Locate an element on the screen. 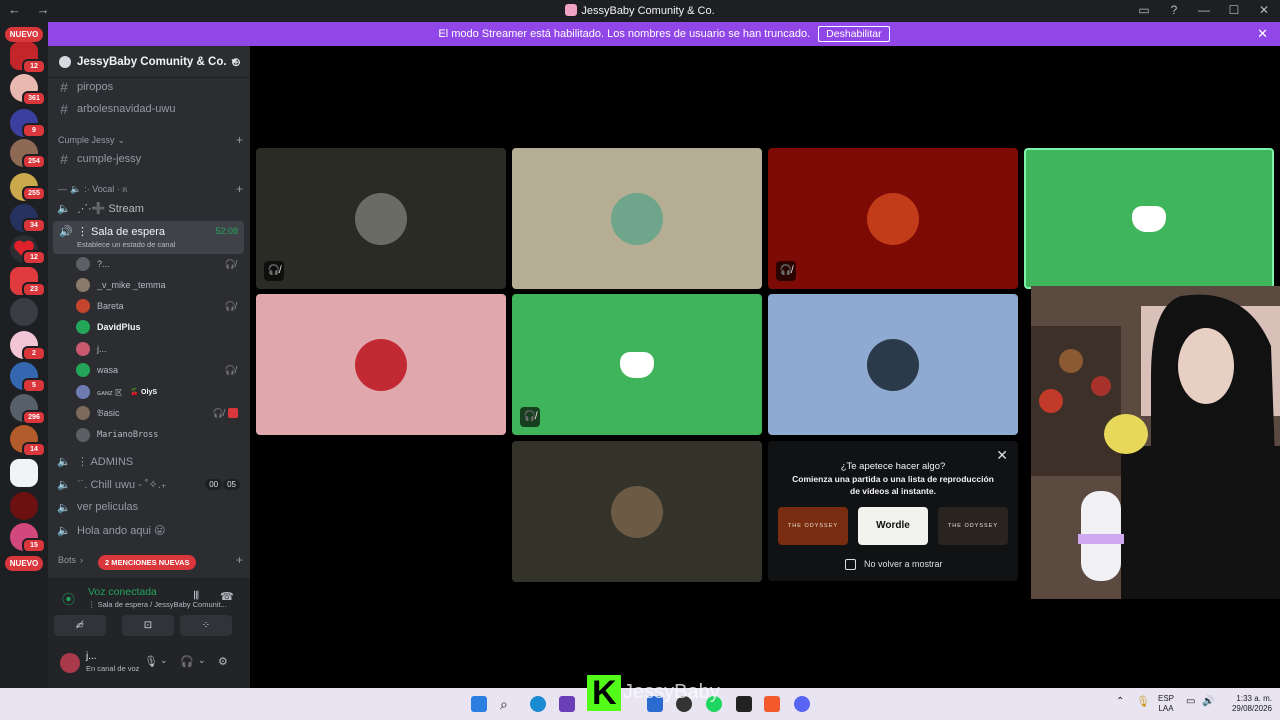 This screenshot has width=1280, height=720. voice-member: DavidPlus is located at coordinates (158, 327).